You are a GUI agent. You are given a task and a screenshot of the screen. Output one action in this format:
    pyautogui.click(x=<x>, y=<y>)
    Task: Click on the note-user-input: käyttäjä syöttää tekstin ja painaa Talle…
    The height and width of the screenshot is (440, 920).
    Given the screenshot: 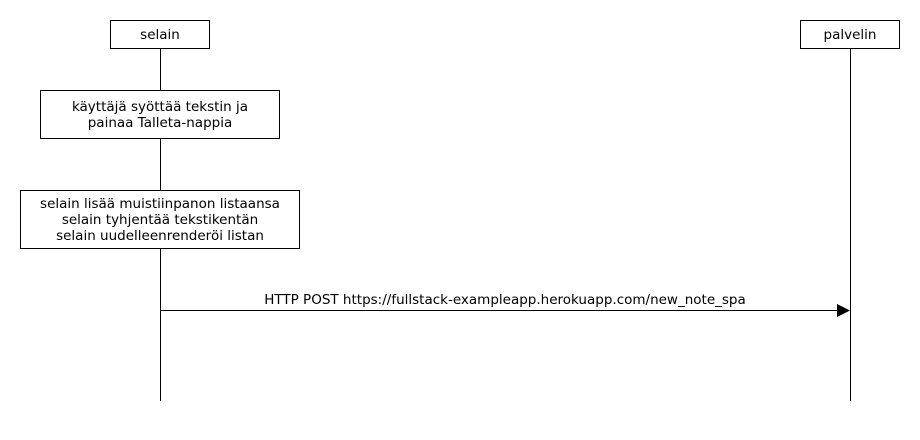 What is the action you would take?
    pyautogui.click(x=160, y=114)
    